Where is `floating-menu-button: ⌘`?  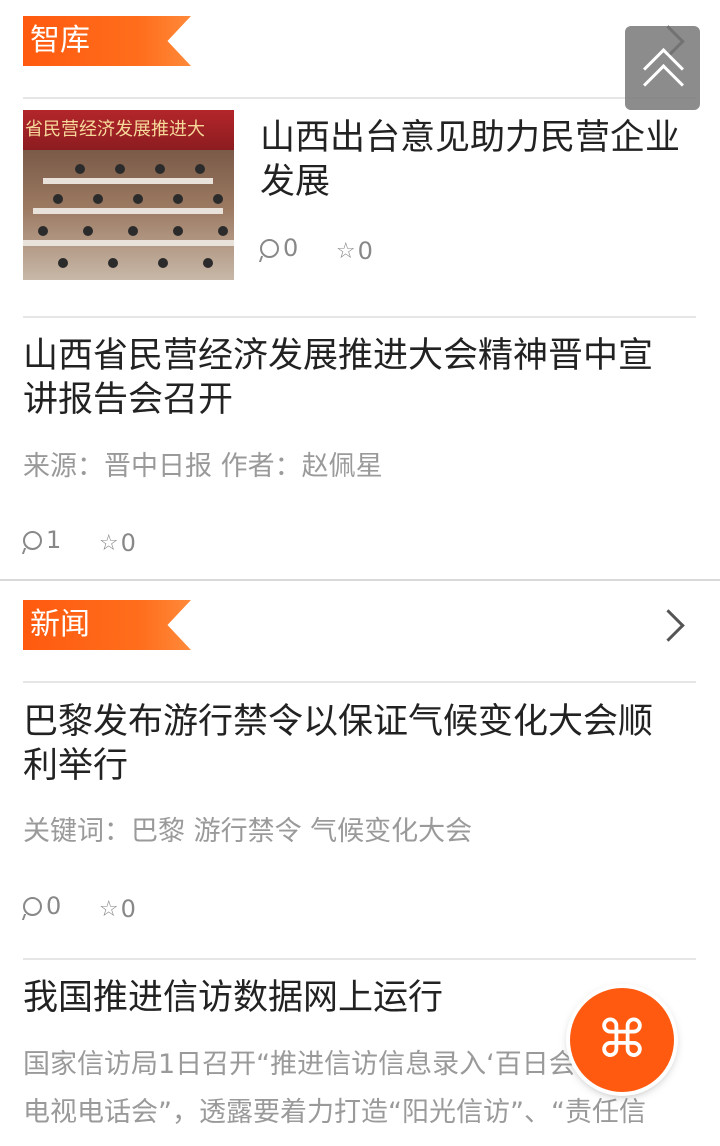
floating-menu-button: ⌘ is located at coordinates (622, 1040).